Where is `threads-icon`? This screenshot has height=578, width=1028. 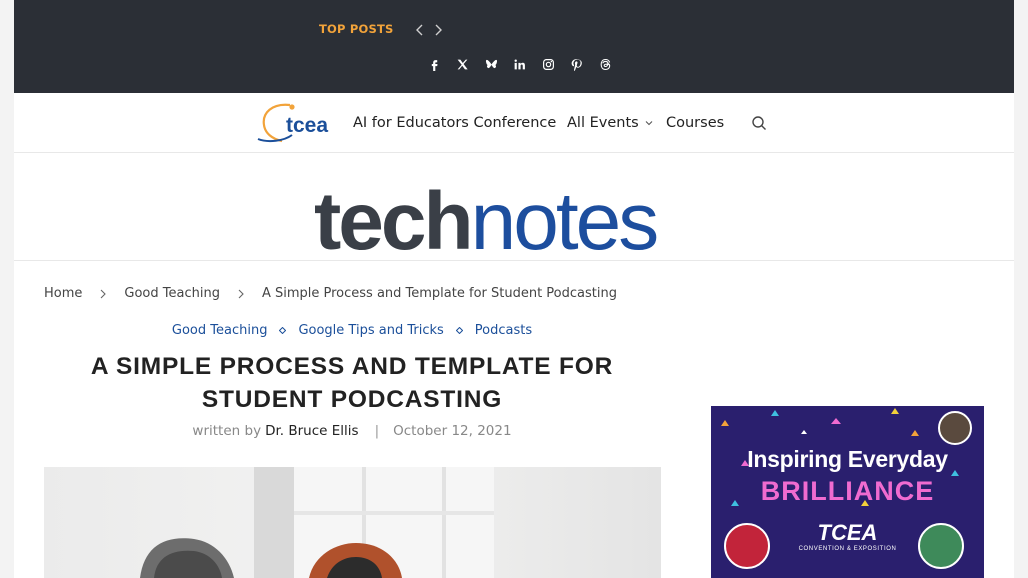
threads-icon is located at coordinates (605, 65).